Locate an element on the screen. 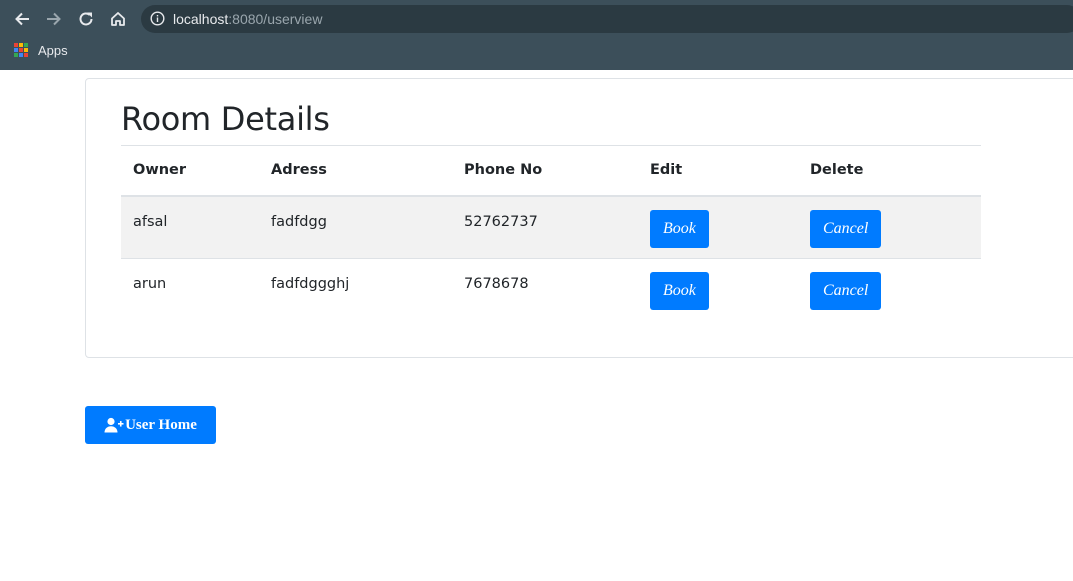  table-row: afsal fadfdgg 52762737 Book Cancel is located at coordinates (551, 227).